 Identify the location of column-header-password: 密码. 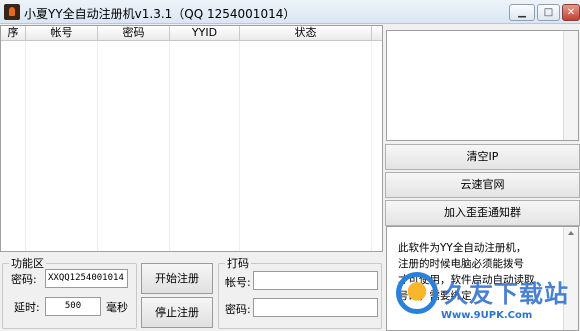
(134, 33).